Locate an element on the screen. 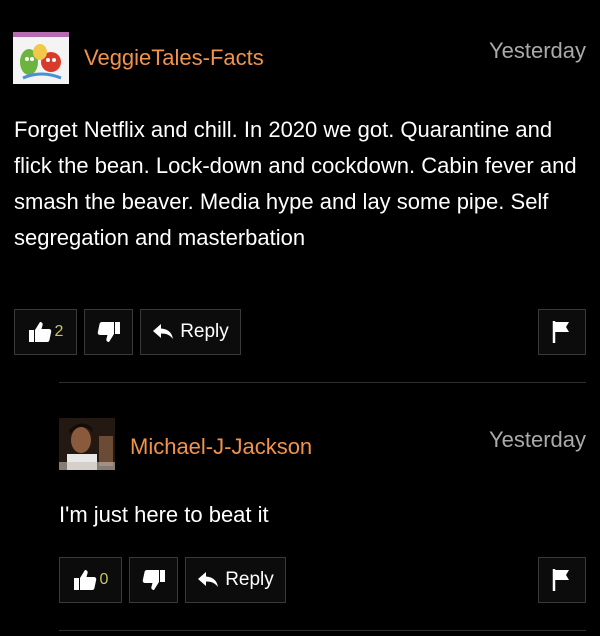 The height and width of the screenshot is (636, 600). comment-divider is located at coordinates (322, 630).